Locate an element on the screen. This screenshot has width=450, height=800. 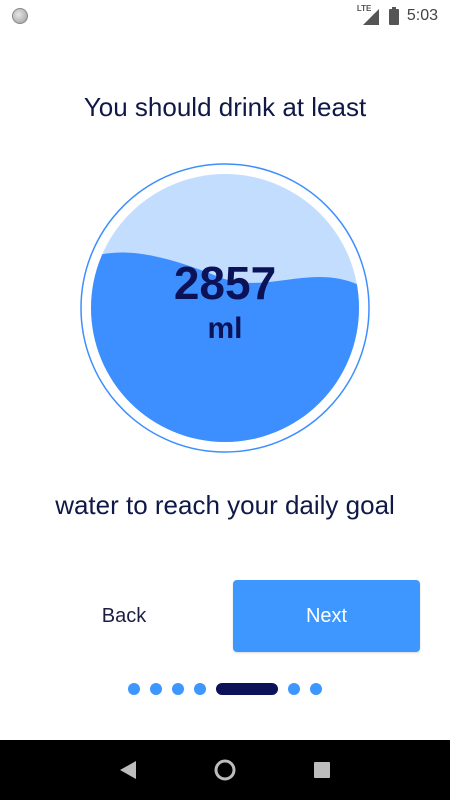
status-left is located at coordinates (20, 16).